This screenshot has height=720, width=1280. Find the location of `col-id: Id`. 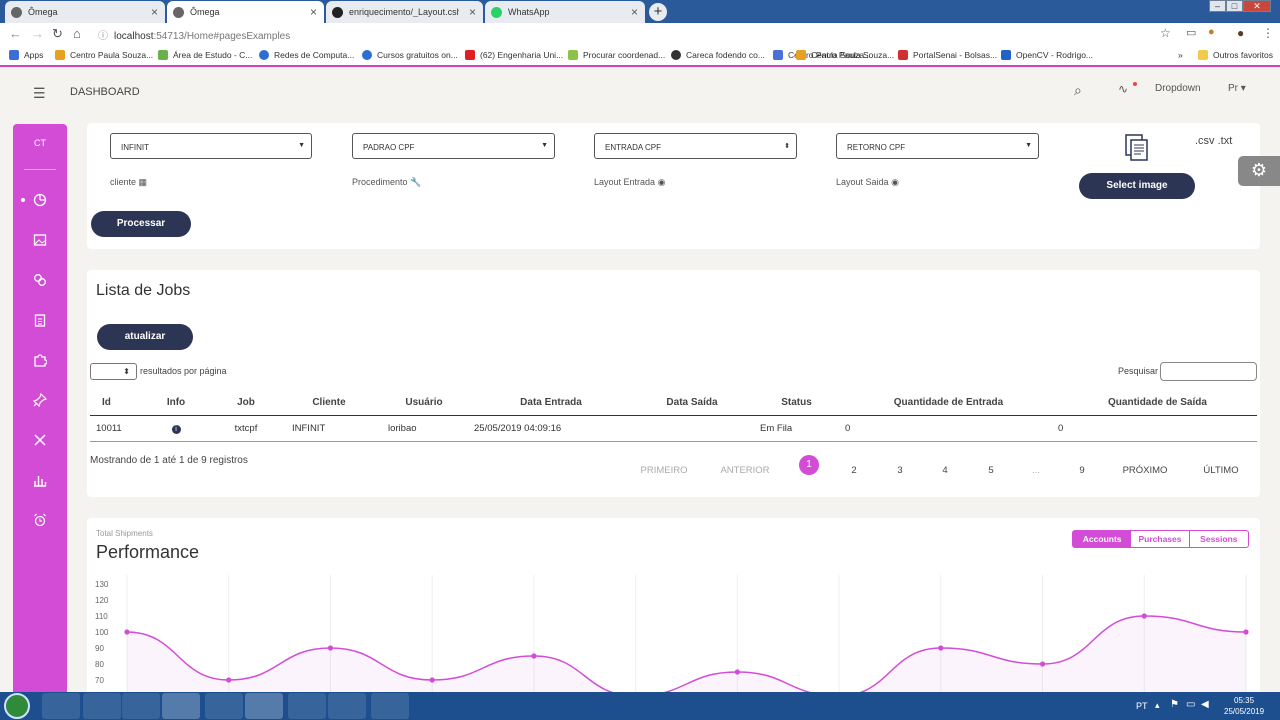

col-id: Id is located at coordinates (116, 403).